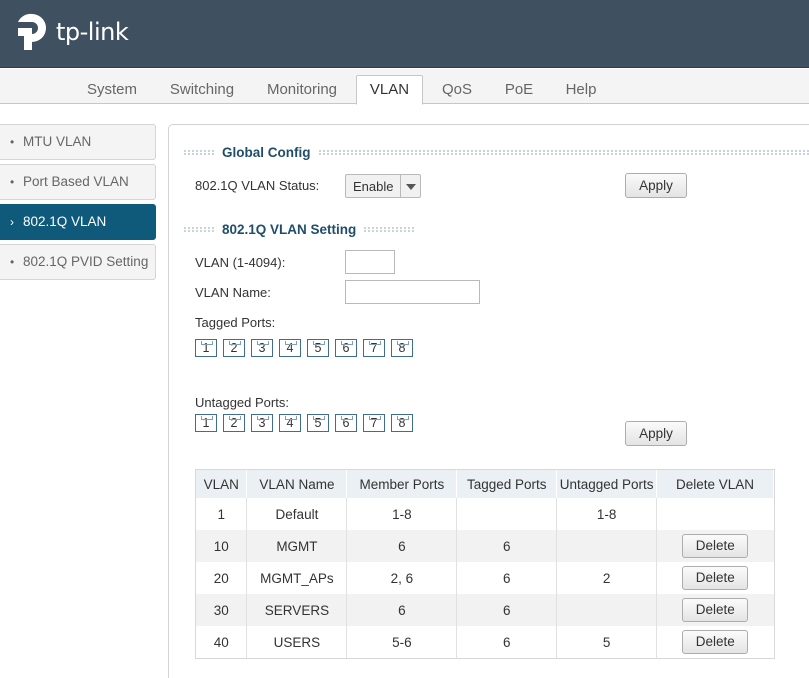 The width and height of the screenshot is (809, 678). I want to click on tagged-ports-group: 1 2 3 4 5 6 7 8, so click(307, 348).